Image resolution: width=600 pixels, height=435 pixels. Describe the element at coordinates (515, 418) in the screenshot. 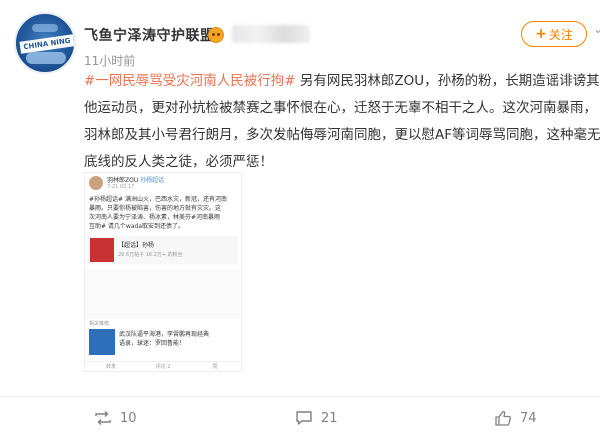

I see `like-button: 74` at that location.